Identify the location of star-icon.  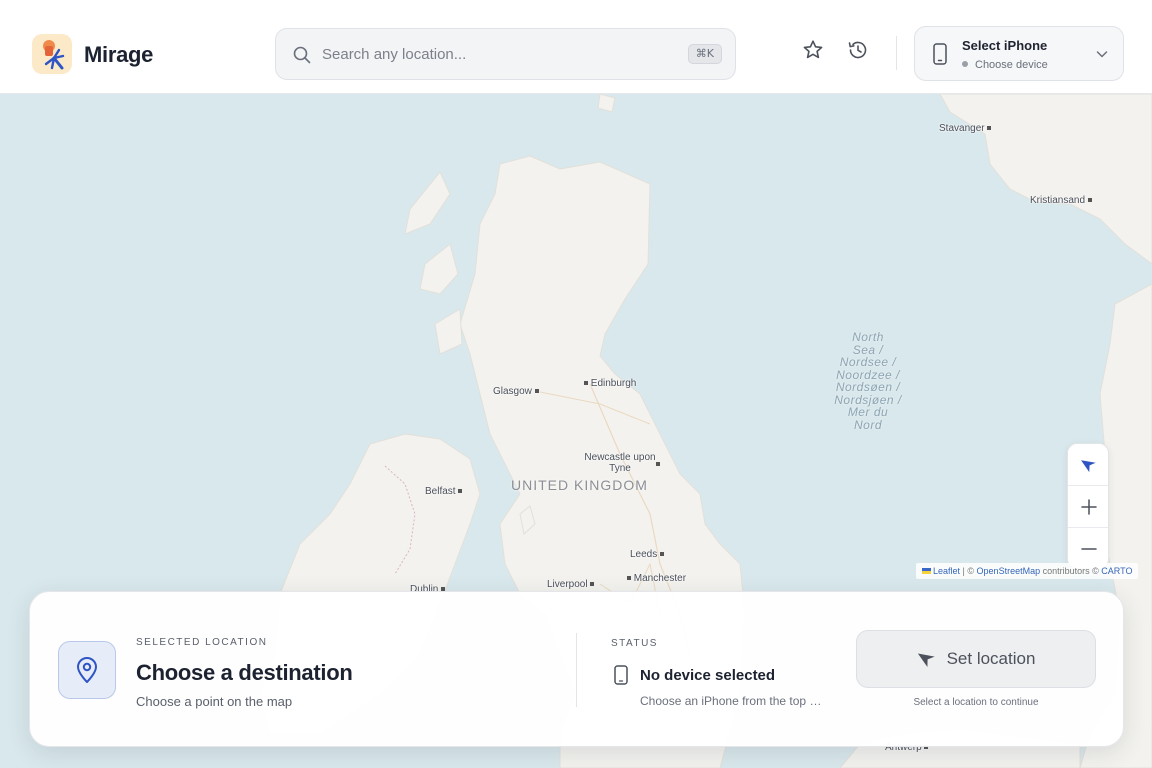
(813, 50).